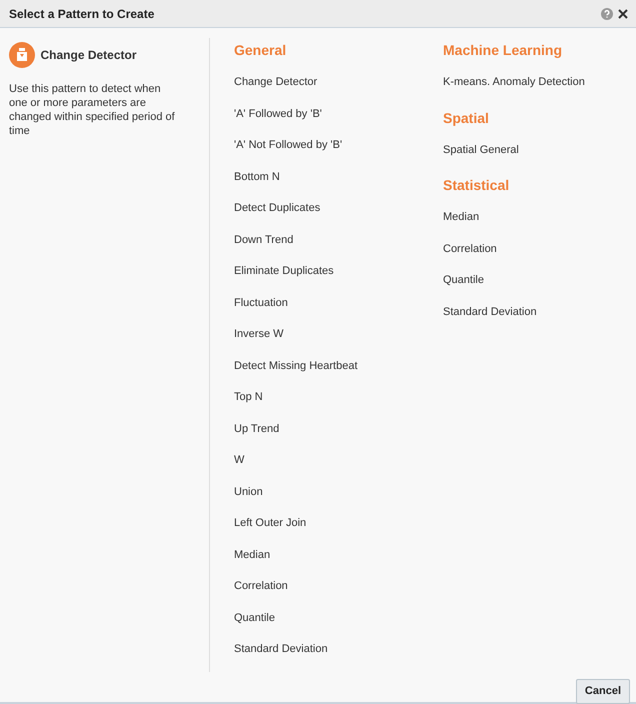  What do you see at coordinates (276, 82) in the screenshot?
I see `pattern-link: Change Detector` at bounding box center [276, 82].